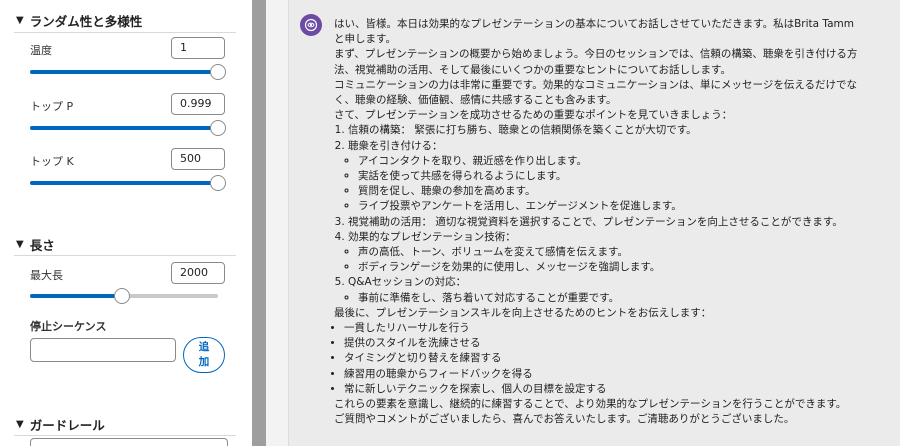 The width and height of the screenshot is (900, 446). What do you see at coordinates (259, 223) in the screenshot?
I see `panel-resize-handle` at bounding box center [259, 223].